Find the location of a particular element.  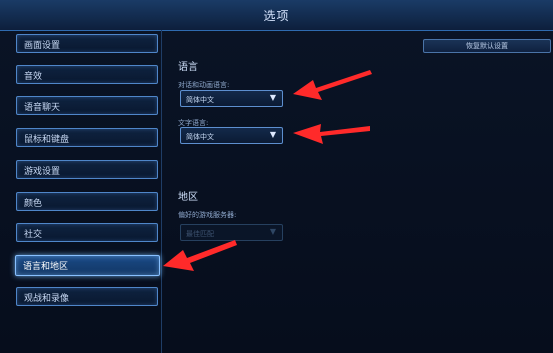

arrow-annotation-sidebar is located at coordinates (200, 255).